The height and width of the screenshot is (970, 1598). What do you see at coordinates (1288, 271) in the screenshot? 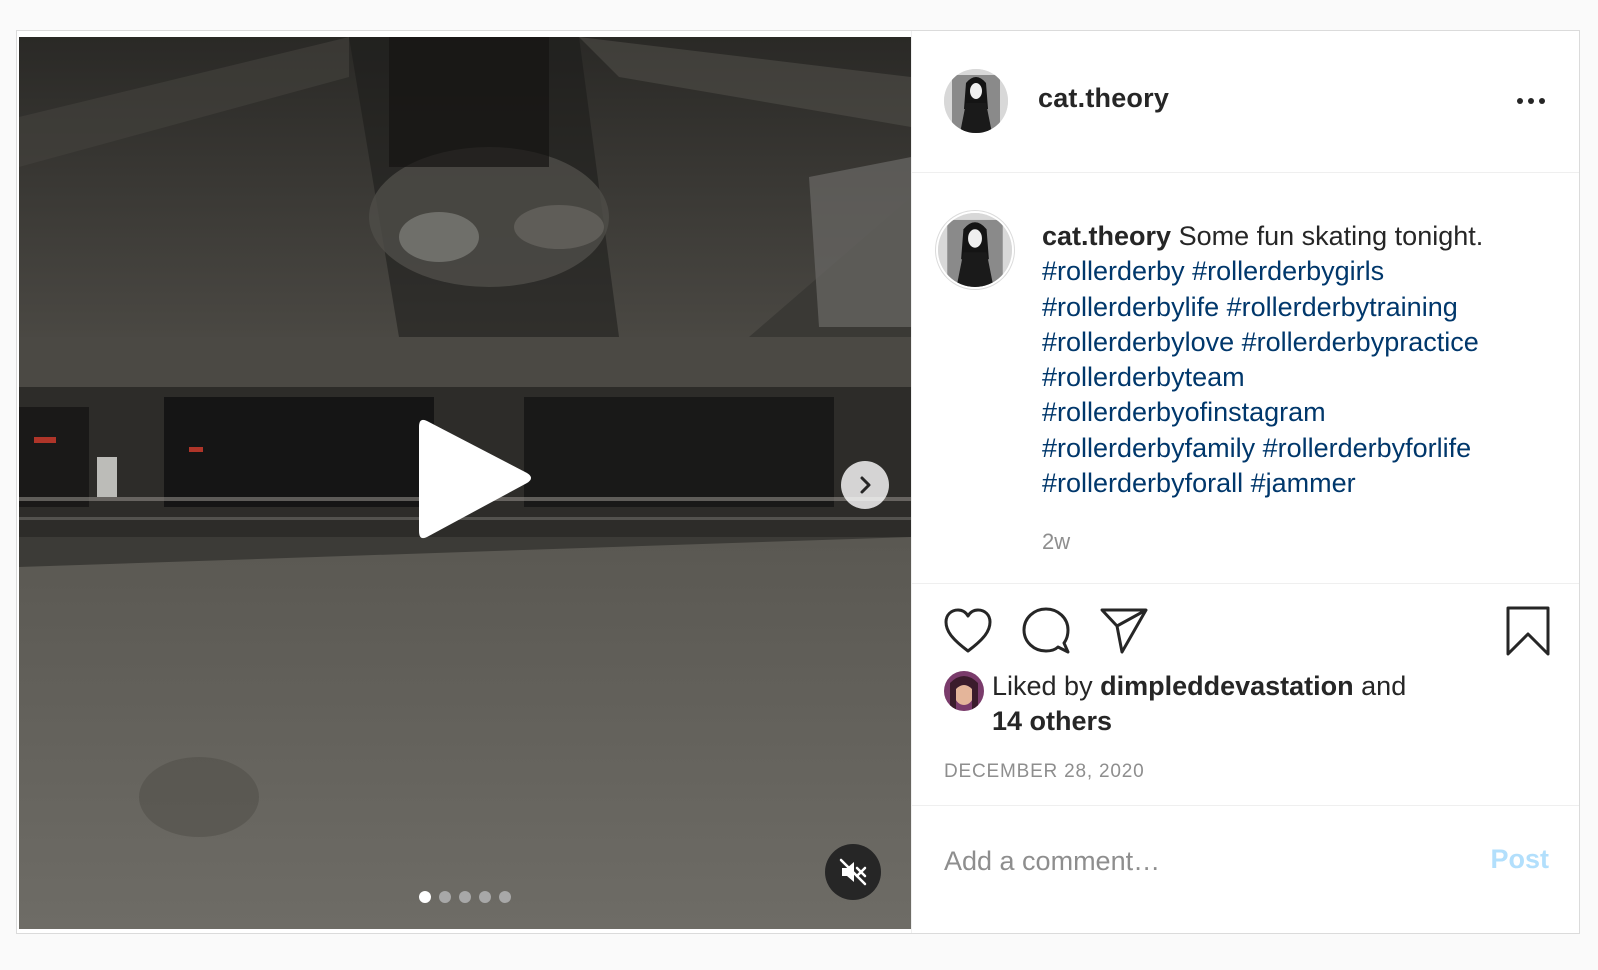
I see `hashtag: #rollerderbygirls` at bounding box center [1288, 271].